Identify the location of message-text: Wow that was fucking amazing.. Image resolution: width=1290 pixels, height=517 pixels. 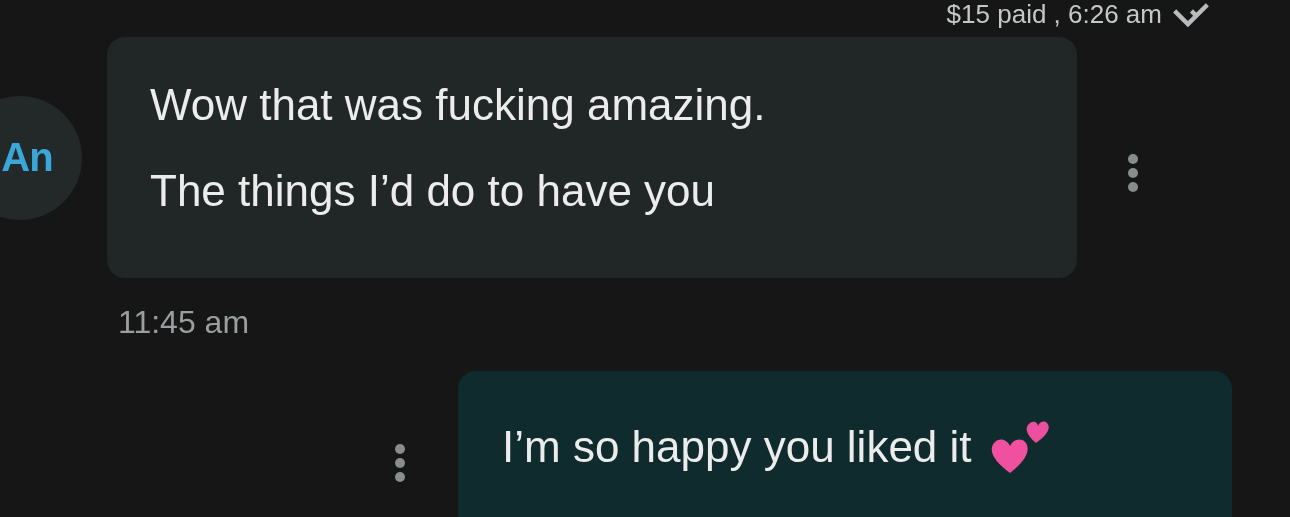
(458, 105).